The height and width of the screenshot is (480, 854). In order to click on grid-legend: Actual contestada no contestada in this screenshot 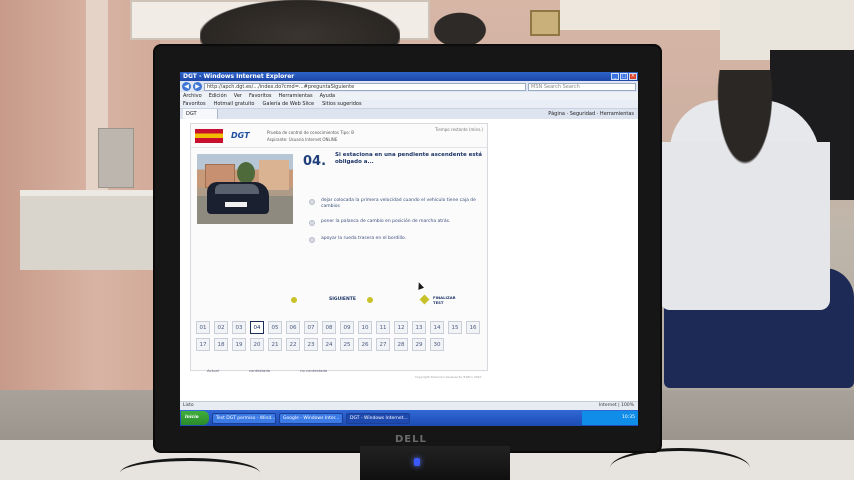, I will do `click(267, 370)`.